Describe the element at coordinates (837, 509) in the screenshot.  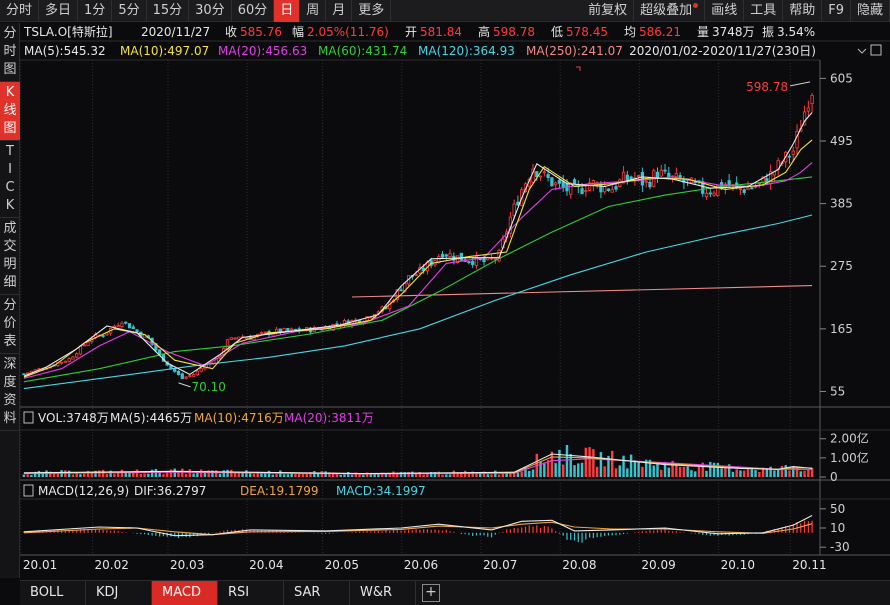
I see `macd-tick-0: 50` at that location.